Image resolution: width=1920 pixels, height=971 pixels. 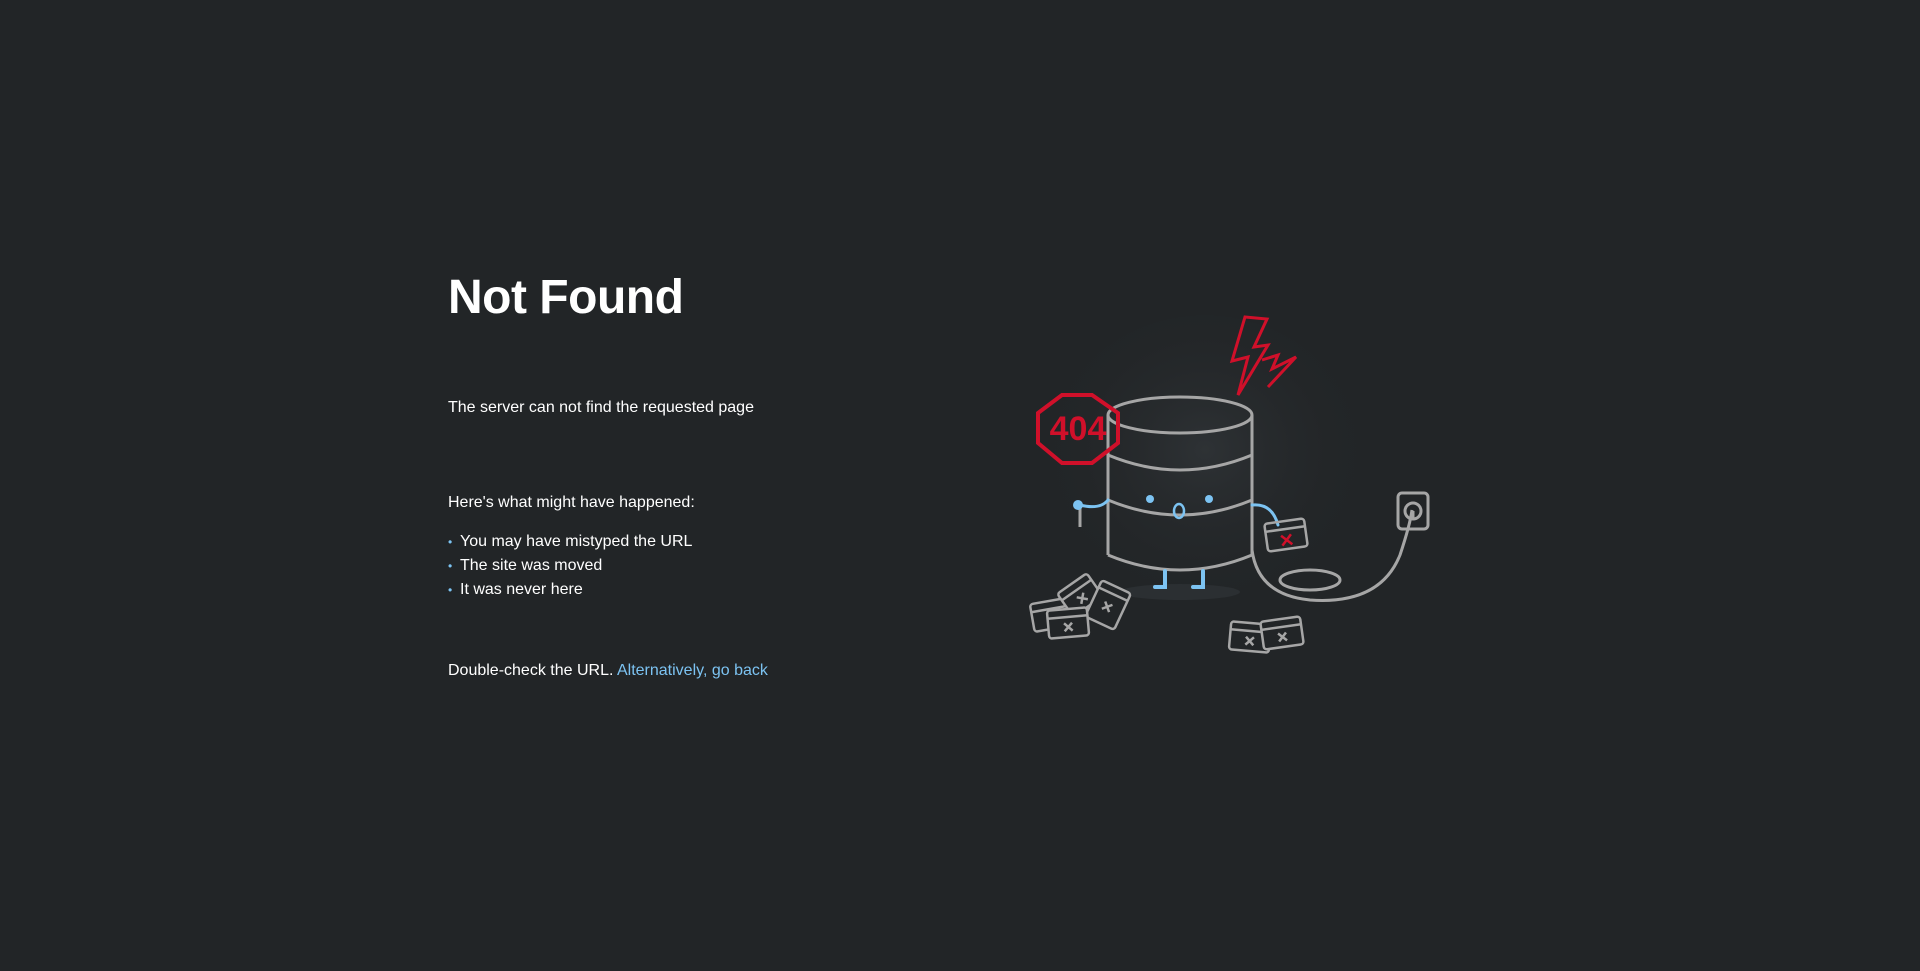 What do you see at coordinates (521, 589) in the screenshot?
I see `reason-text: It was never here` at bounding box center [521, 589].